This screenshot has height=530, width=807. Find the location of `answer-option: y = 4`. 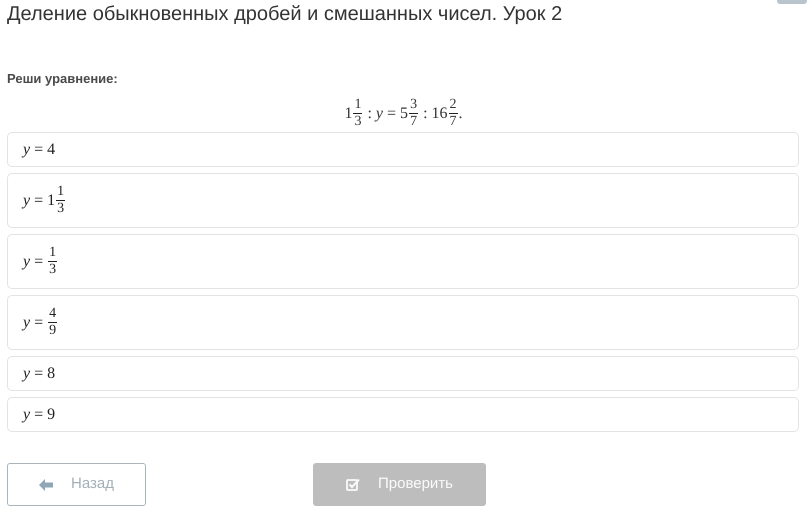

answer-option: y = 4 is located at coordinates (403, 149).